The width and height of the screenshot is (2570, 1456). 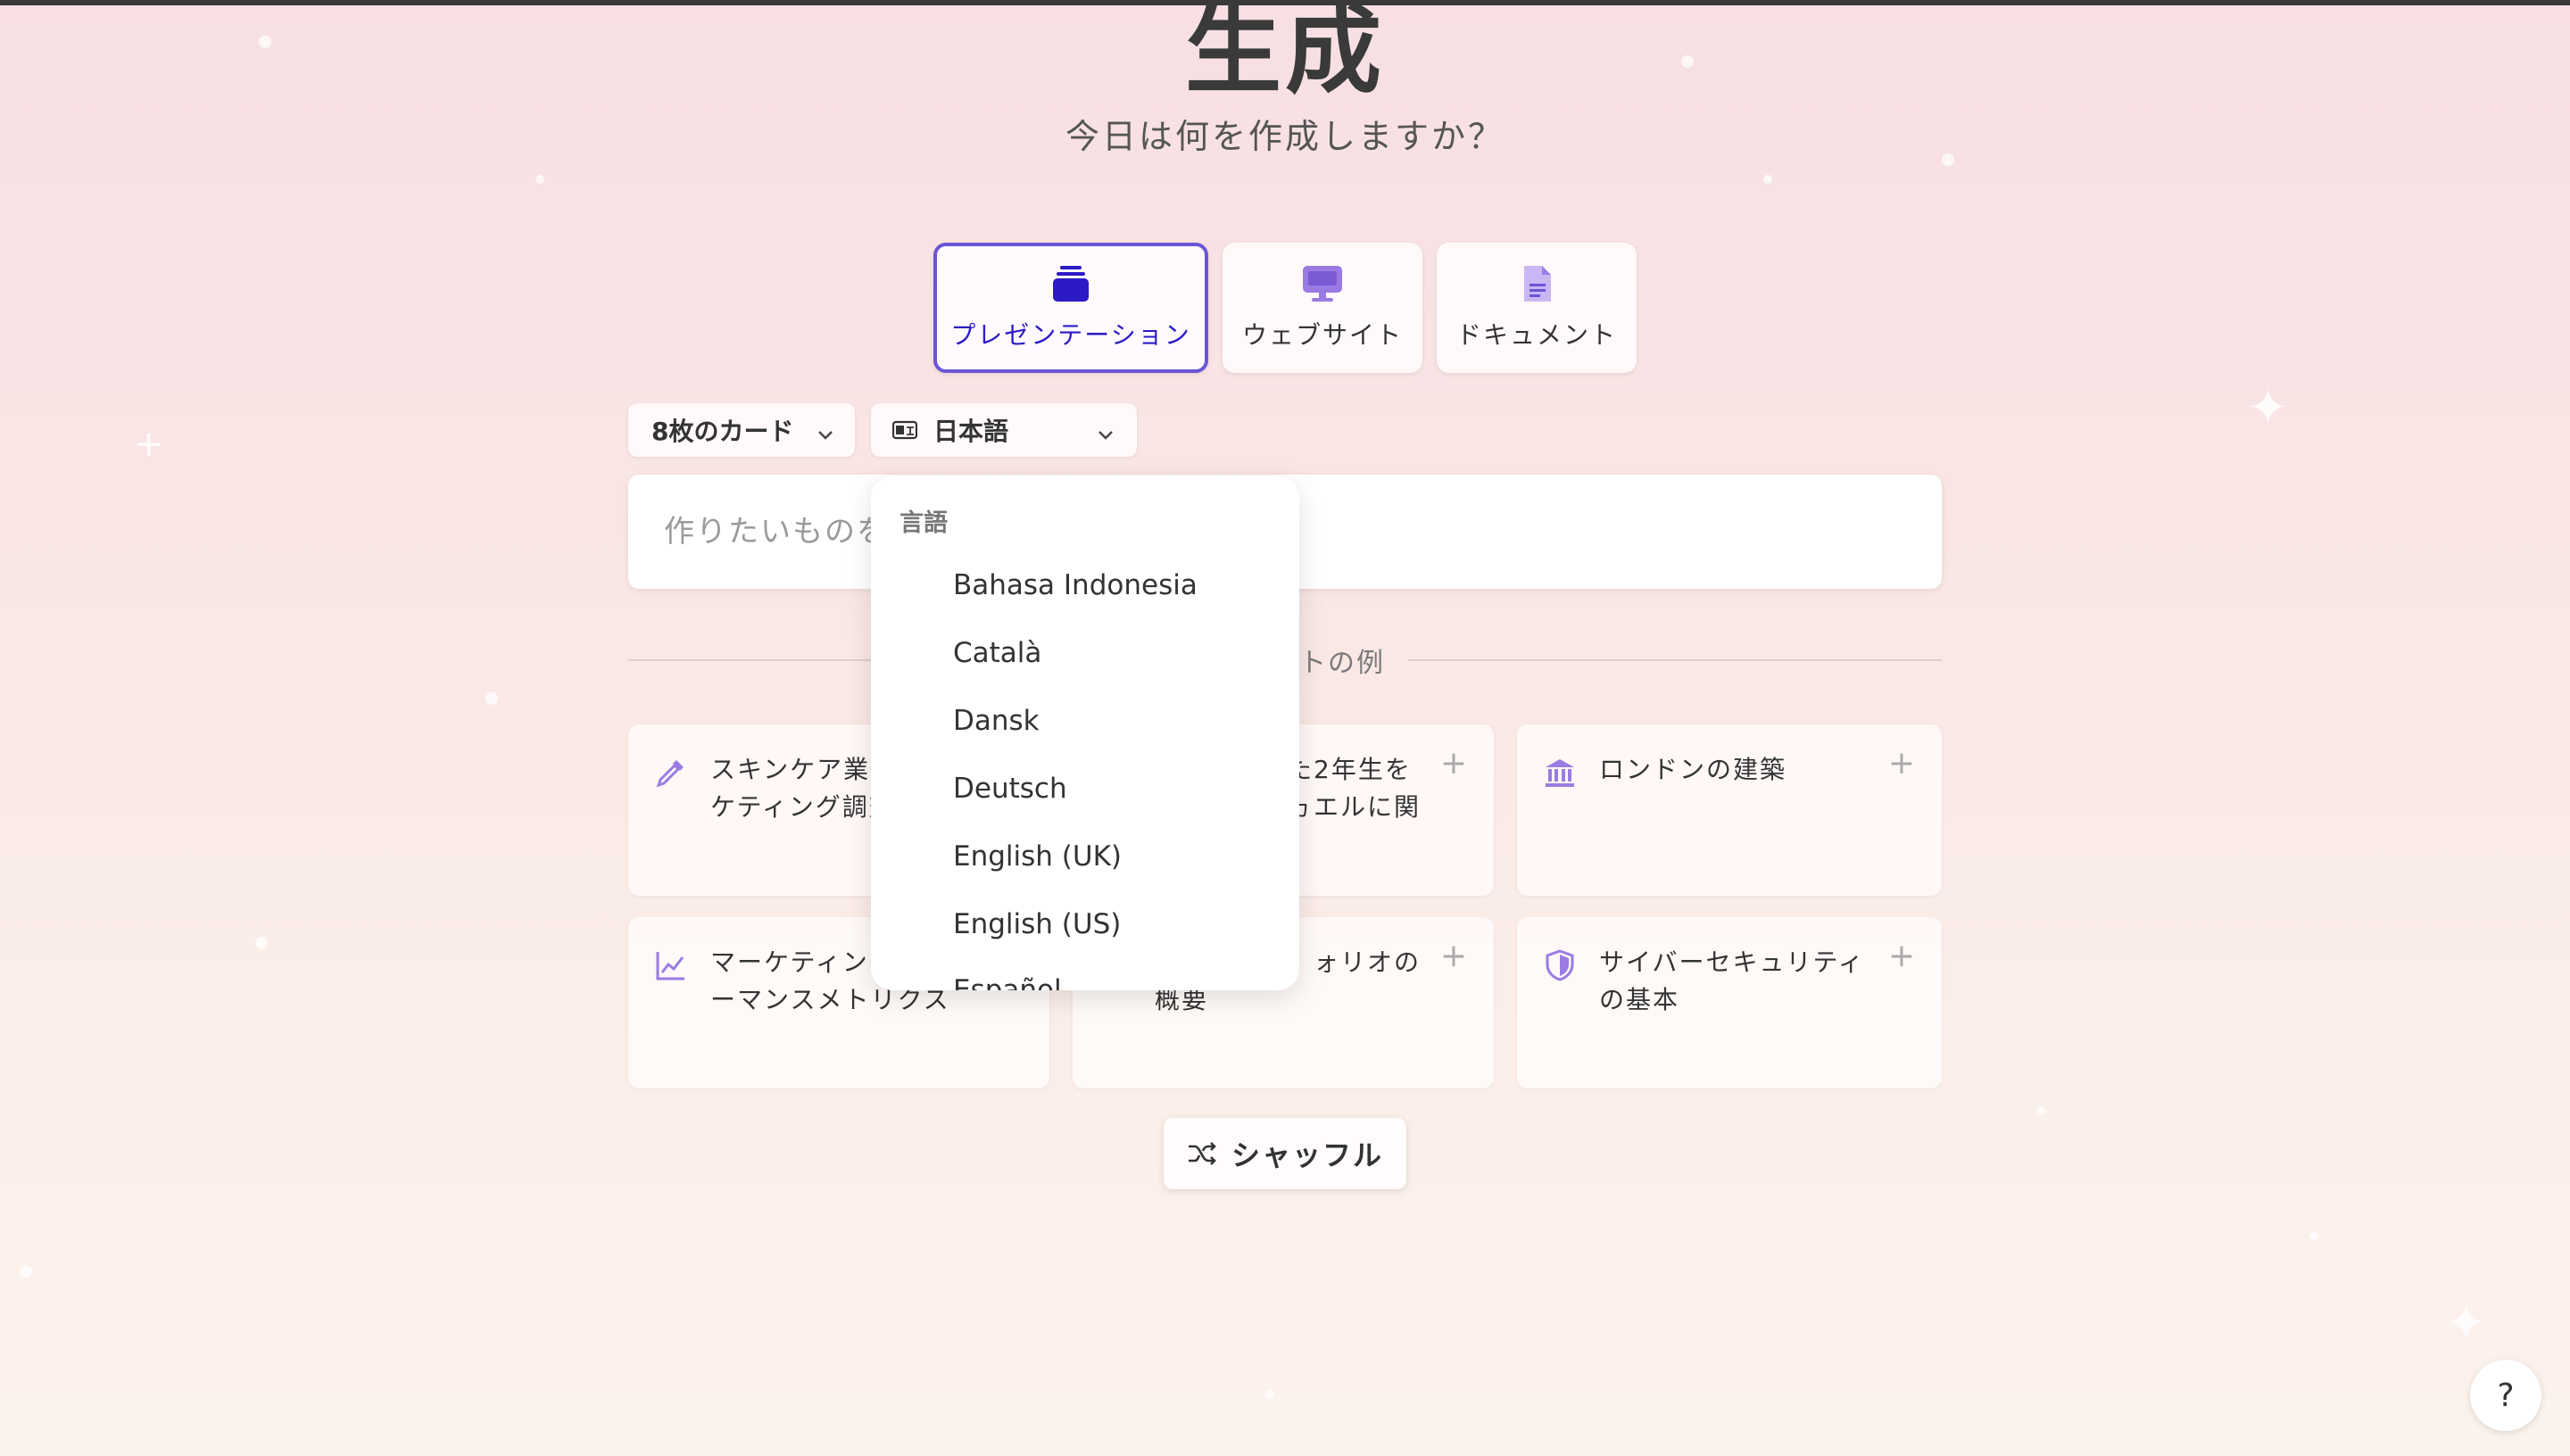 I want to click on language-option: Bahasa Indonesia, so click(x=1075, y=585).